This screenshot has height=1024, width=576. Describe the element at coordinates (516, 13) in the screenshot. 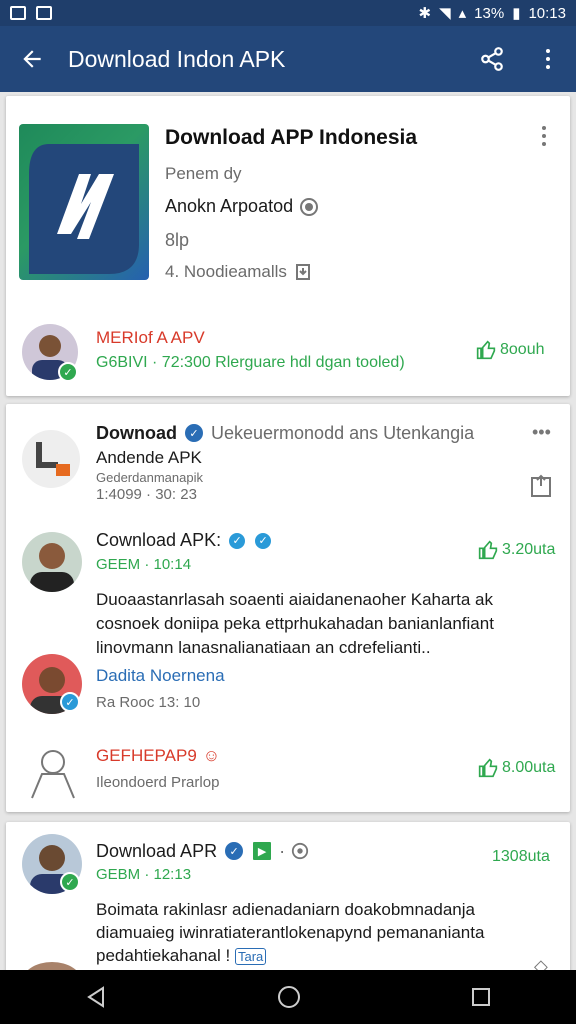

I see `battery-icon: ▮` at that location.